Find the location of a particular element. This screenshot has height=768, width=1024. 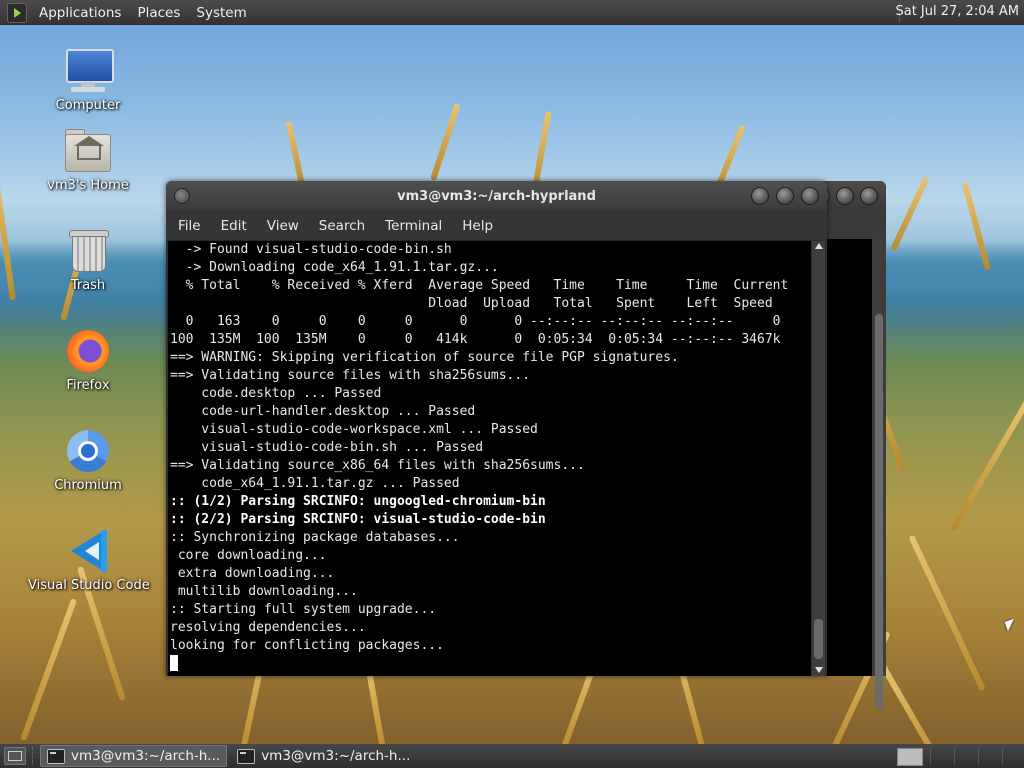

desktop-icon-firefox: Firefox is located at coordinates (88, 359).